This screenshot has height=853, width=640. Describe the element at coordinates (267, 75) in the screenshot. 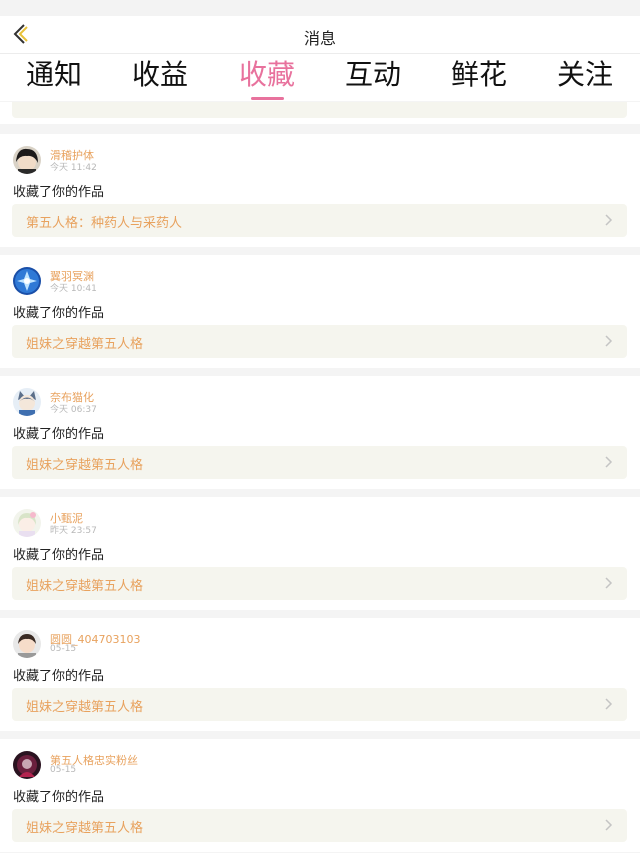

I see `tab-favorites: 收藏` at that location.